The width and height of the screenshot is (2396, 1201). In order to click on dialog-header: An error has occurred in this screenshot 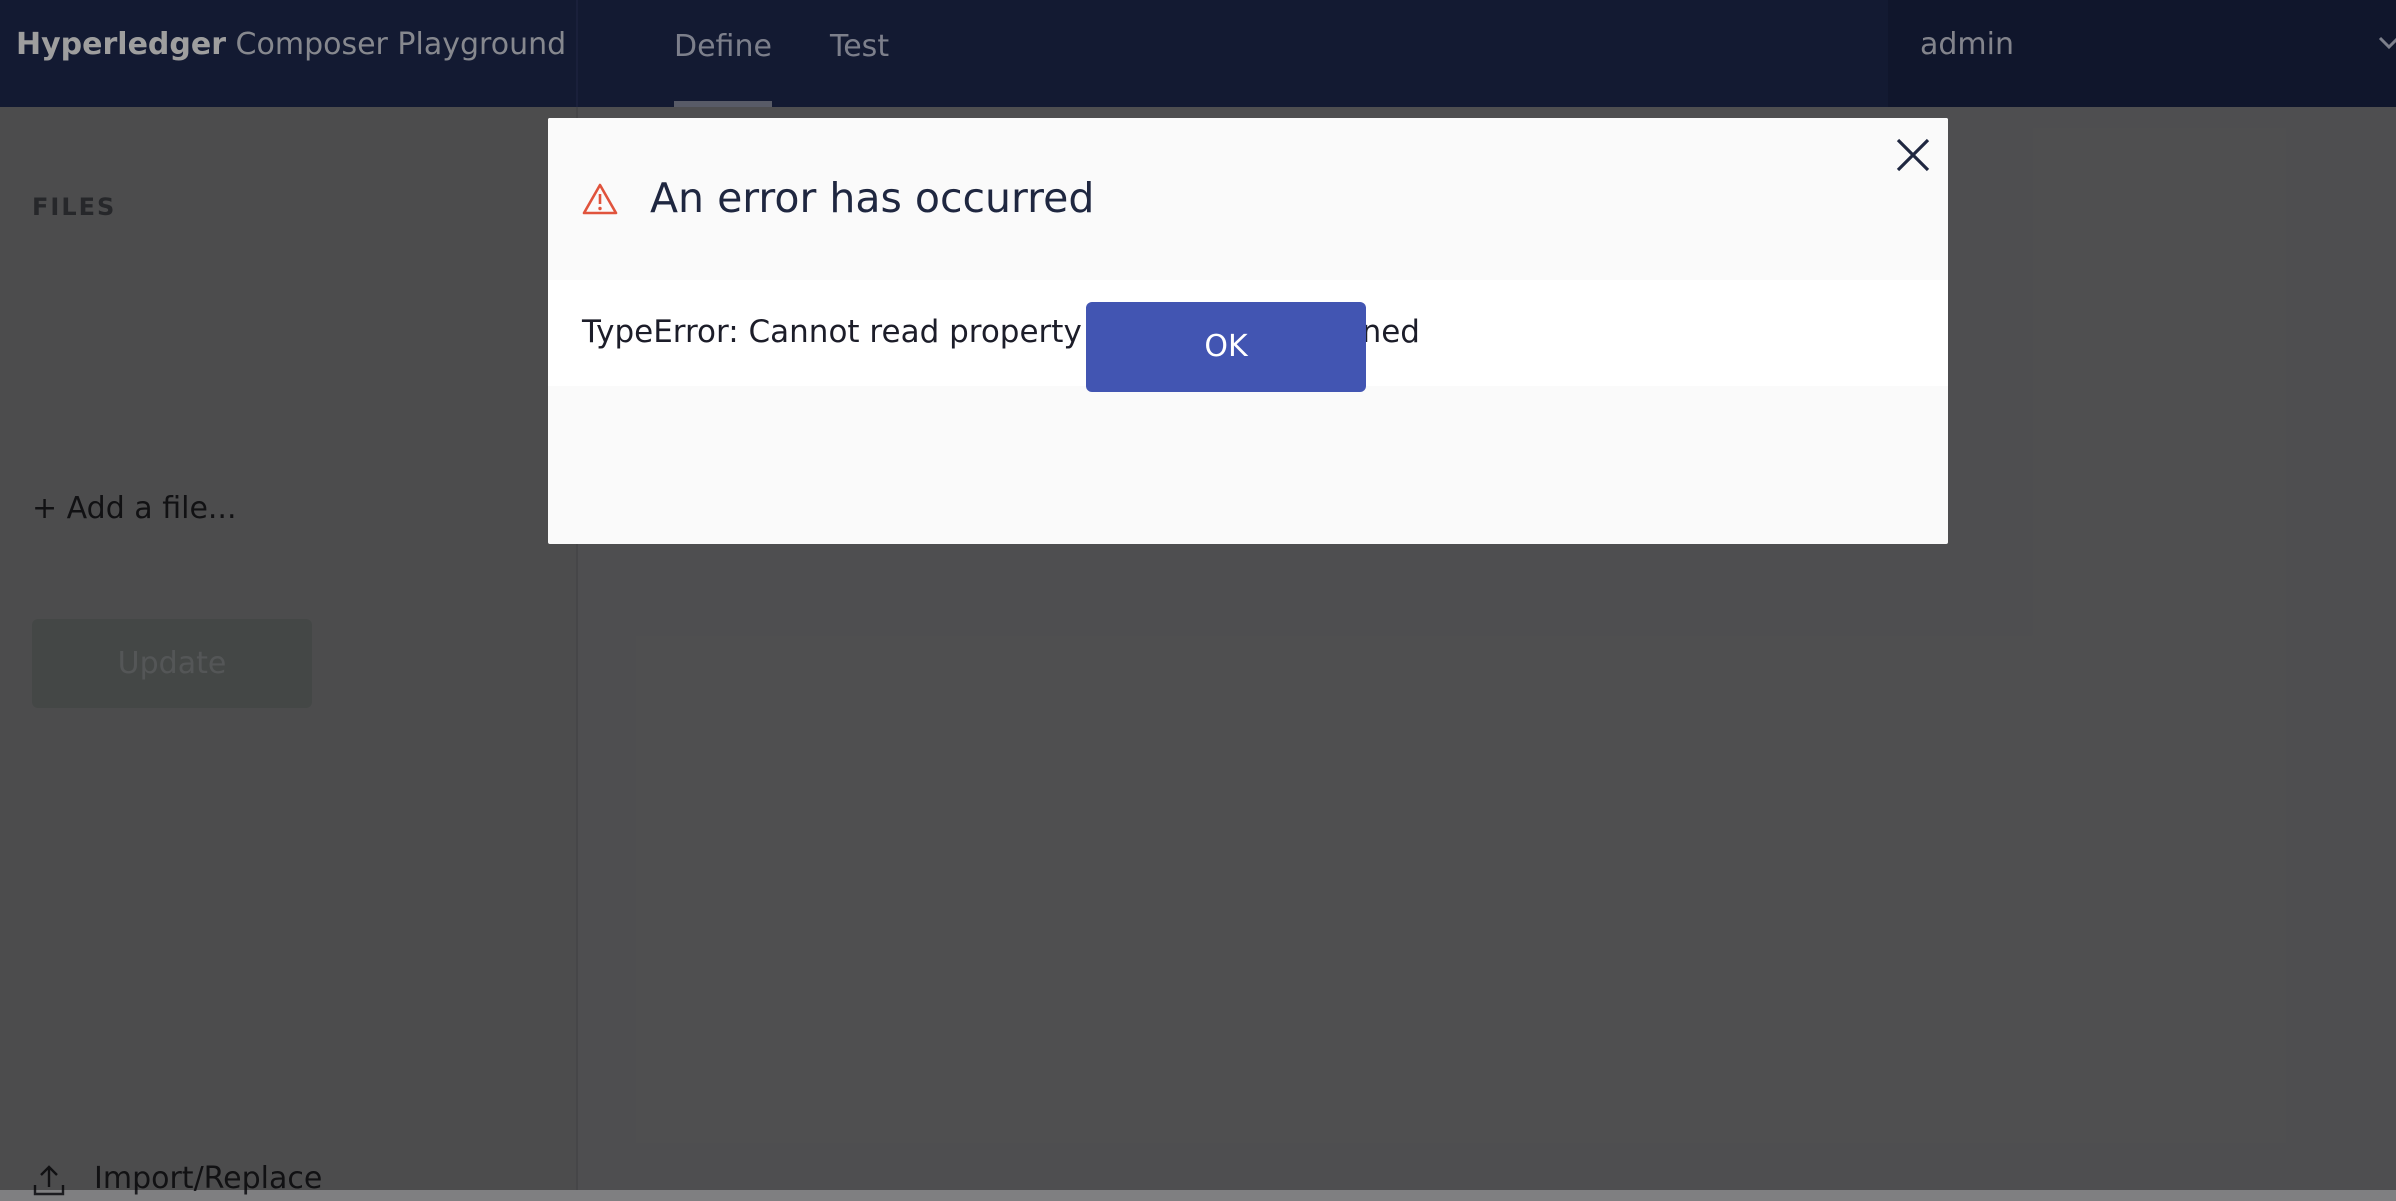, I will do `click(1248, 199)`.